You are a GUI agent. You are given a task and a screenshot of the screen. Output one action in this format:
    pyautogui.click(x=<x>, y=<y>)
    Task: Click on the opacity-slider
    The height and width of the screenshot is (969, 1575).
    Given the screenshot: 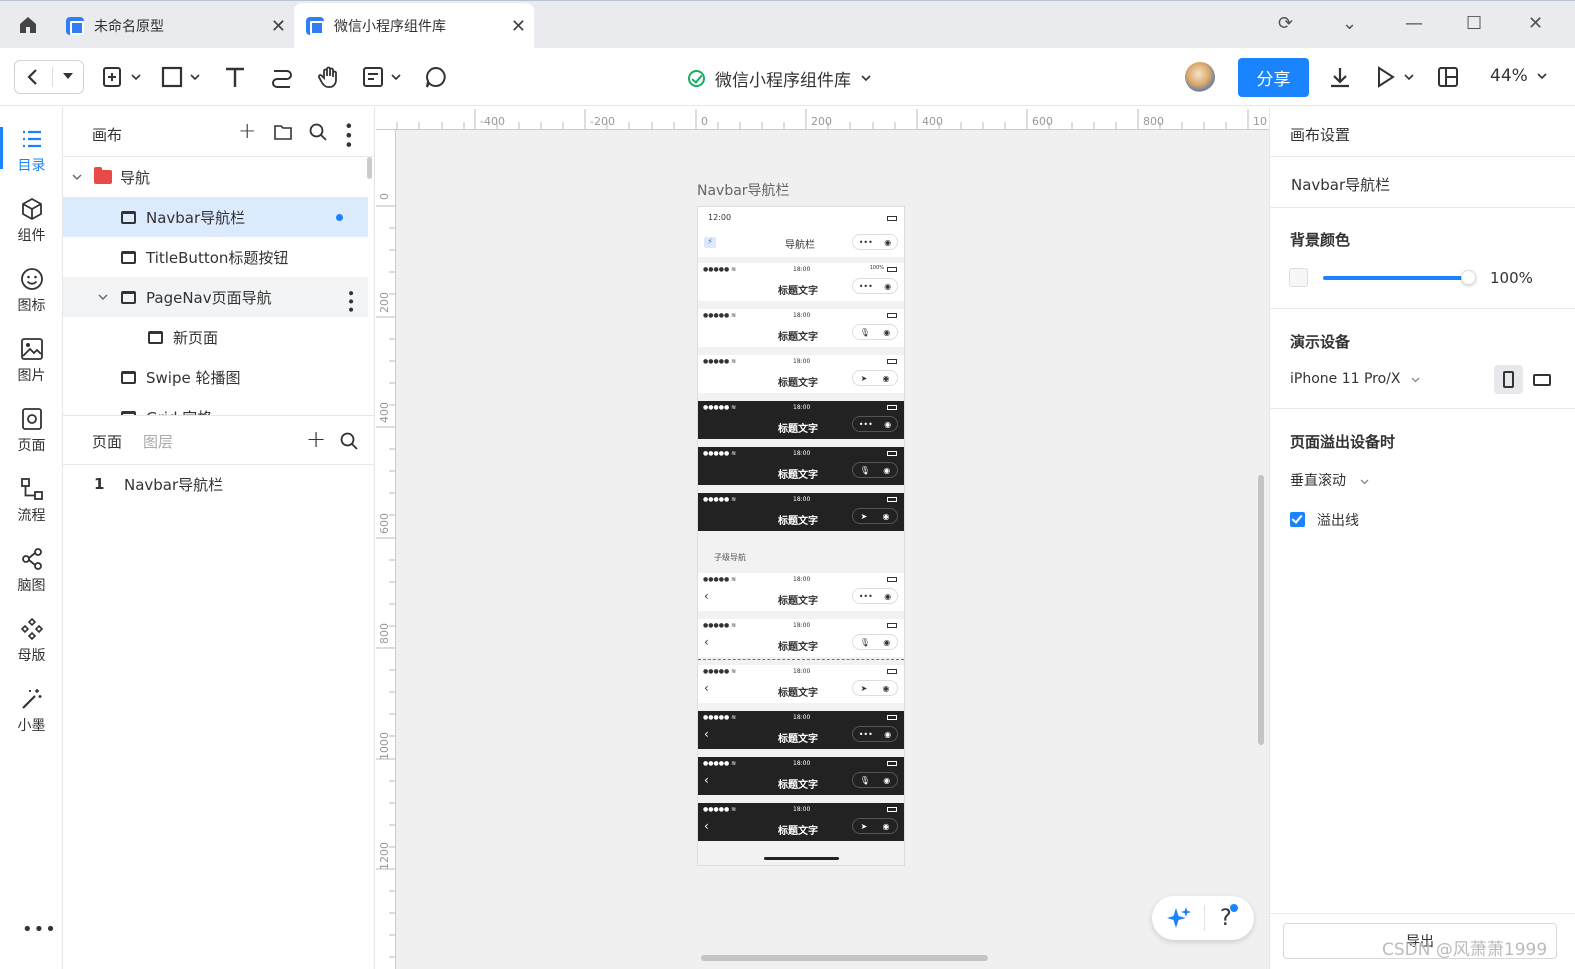 What is the action you would take?
    pyautogui.click(x=1394, y=278)
    